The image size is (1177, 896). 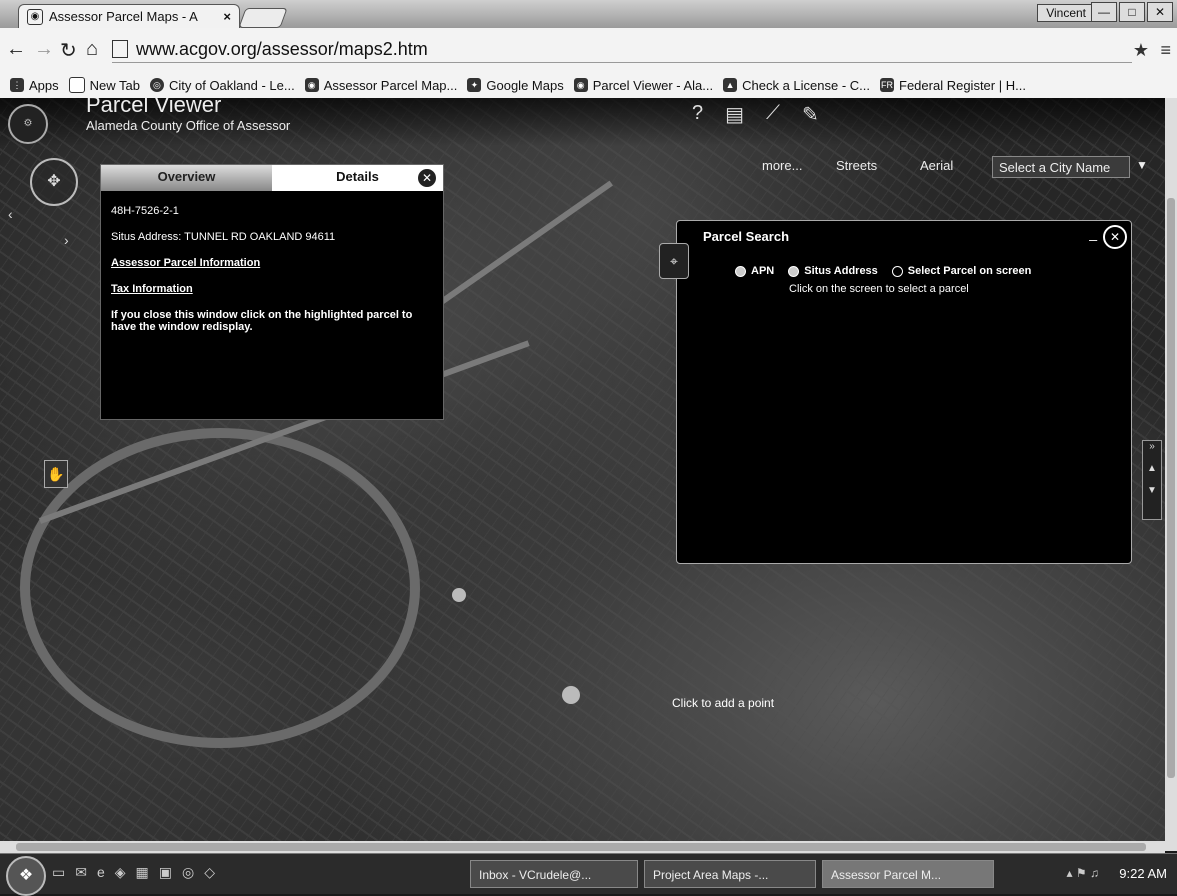 What do you see at coordinates (66, 240) in the screenshot?
I see `pan-right-icon: ›` at bounding box center [66, 240].